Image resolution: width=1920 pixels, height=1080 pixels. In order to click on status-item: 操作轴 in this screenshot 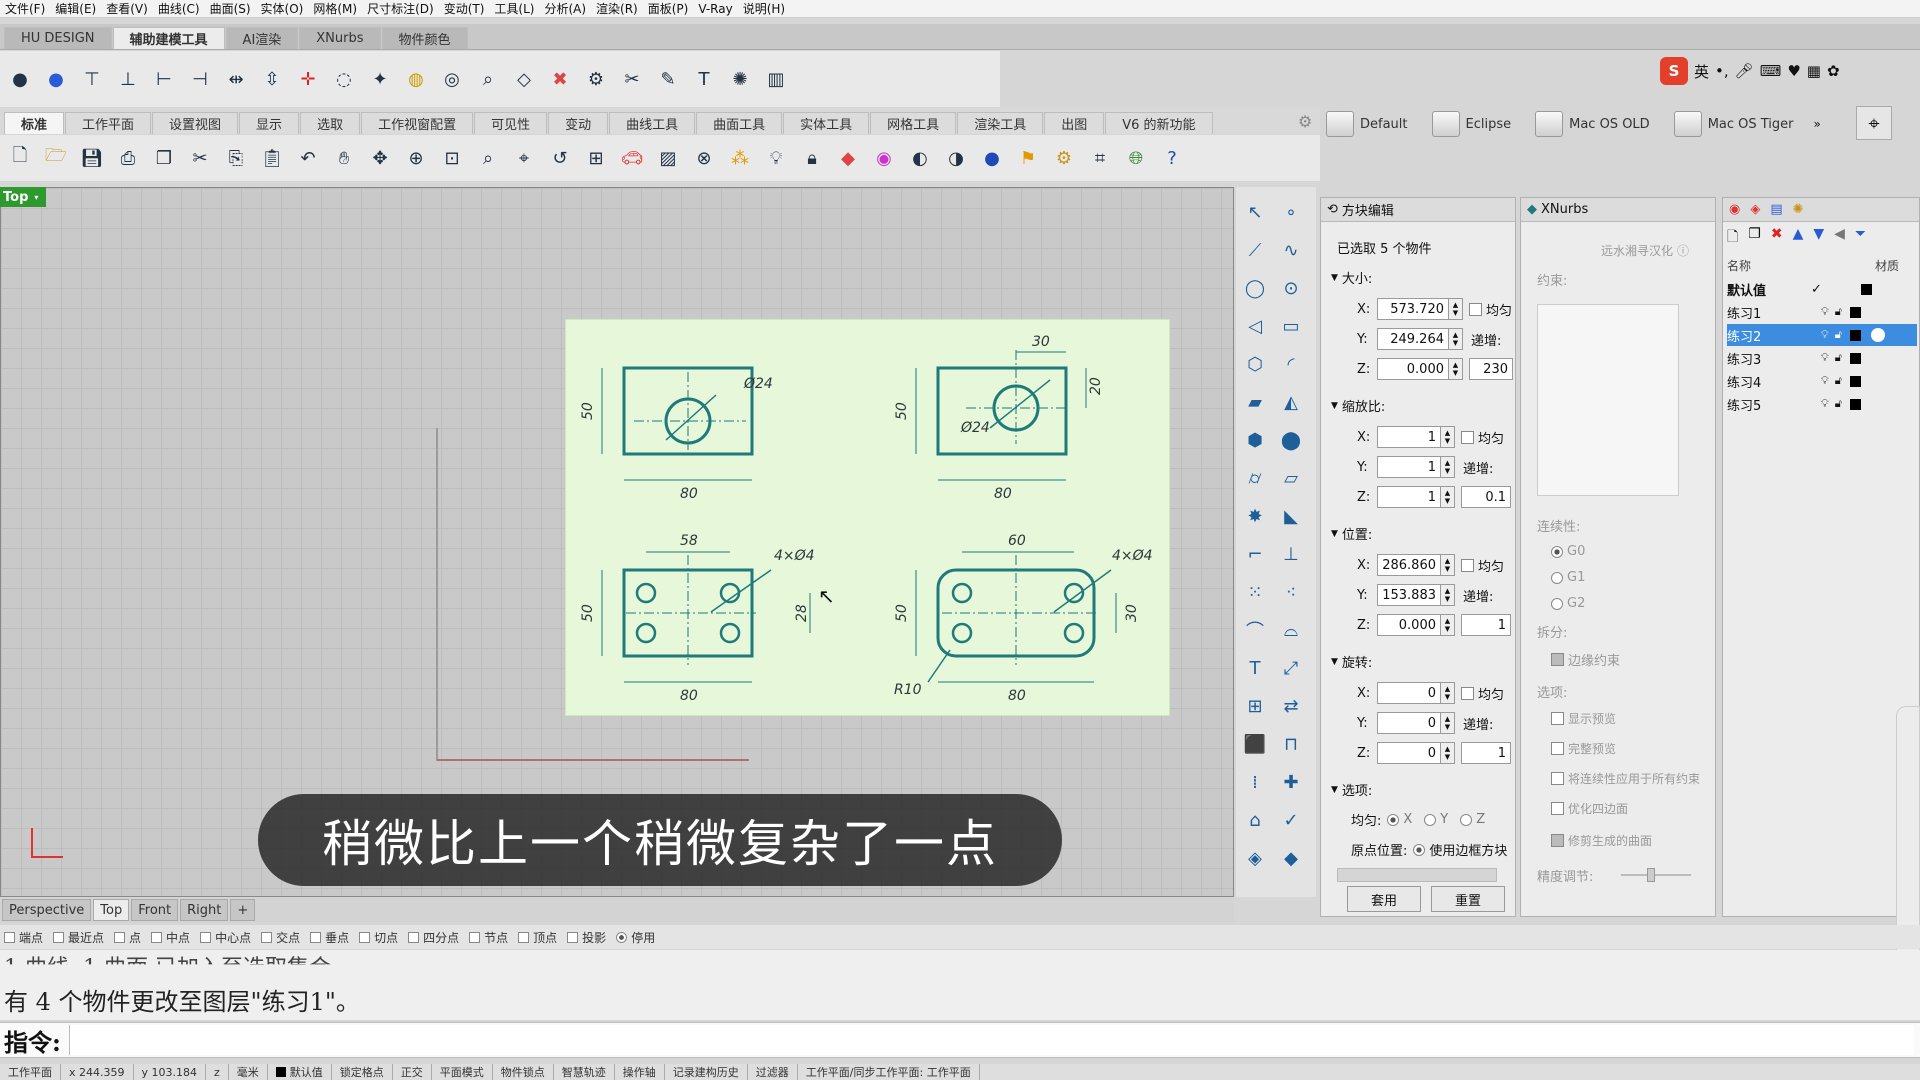, I will do `click(640, 1072)`.